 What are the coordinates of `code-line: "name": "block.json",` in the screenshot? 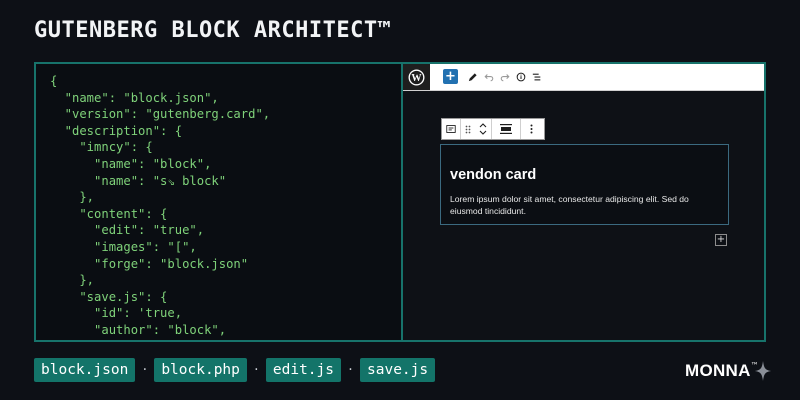 It's located at (134, 97).